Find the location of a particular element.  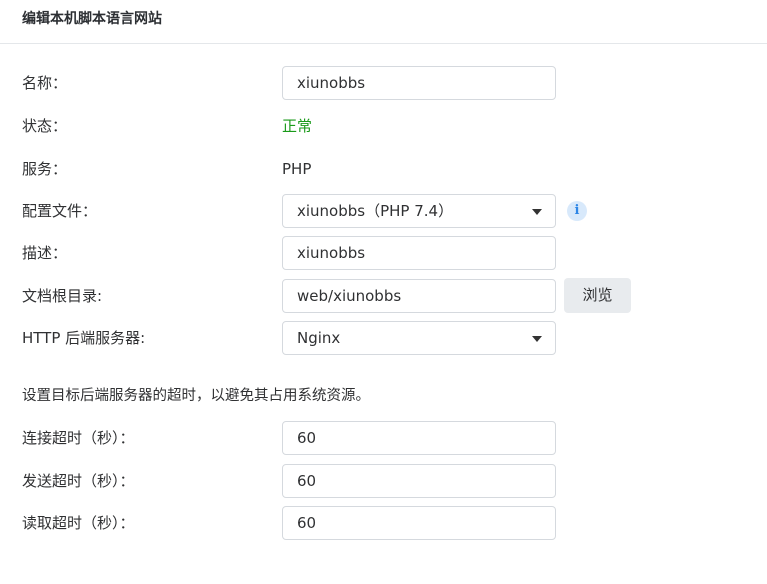

read-timeout-label: 读取超时（秒）： is located at coordinates (78, 523).